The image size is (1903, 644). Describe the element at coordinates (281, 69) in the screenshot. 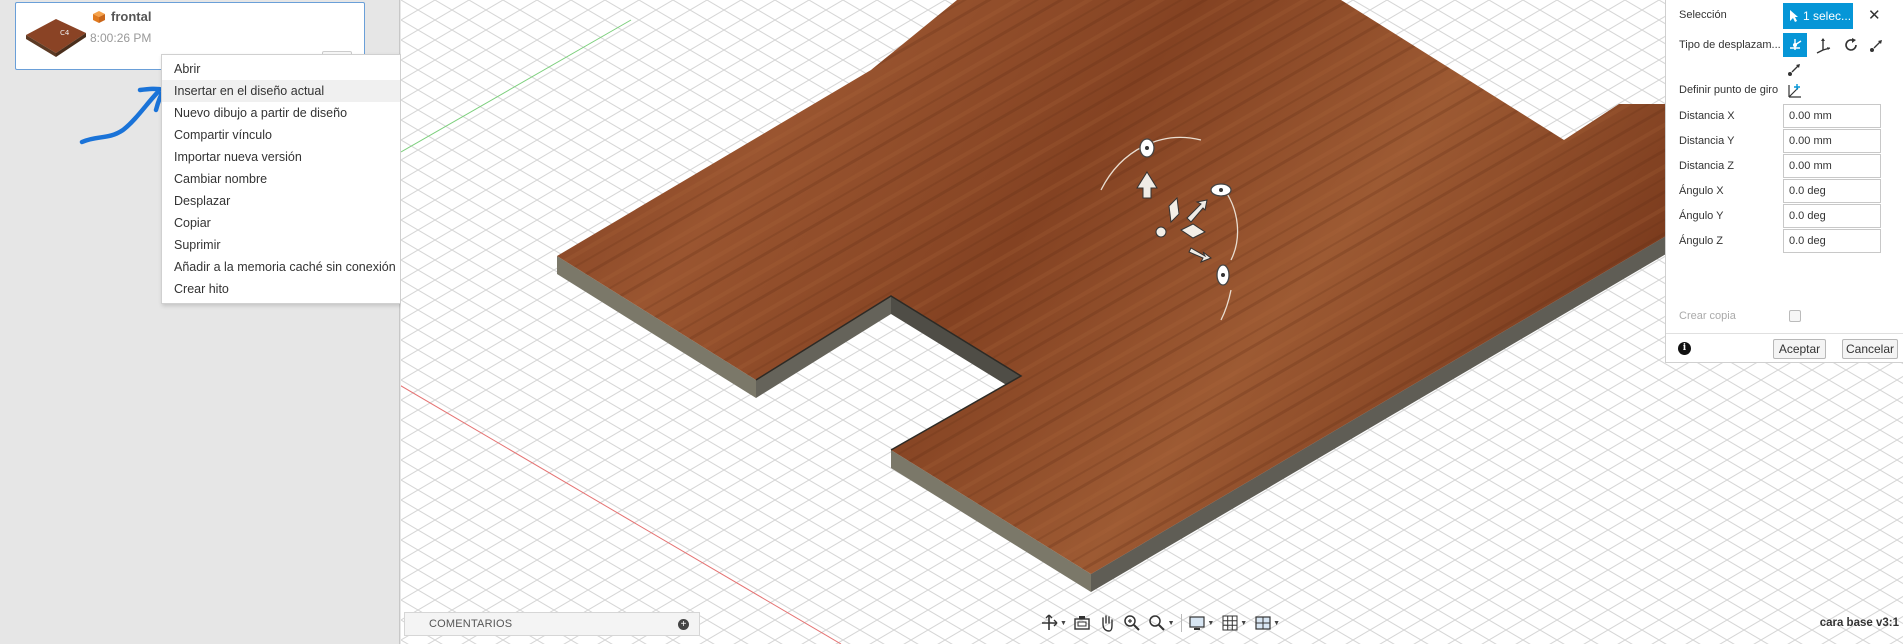

I see `context-menu-item: Abrir` at that location.